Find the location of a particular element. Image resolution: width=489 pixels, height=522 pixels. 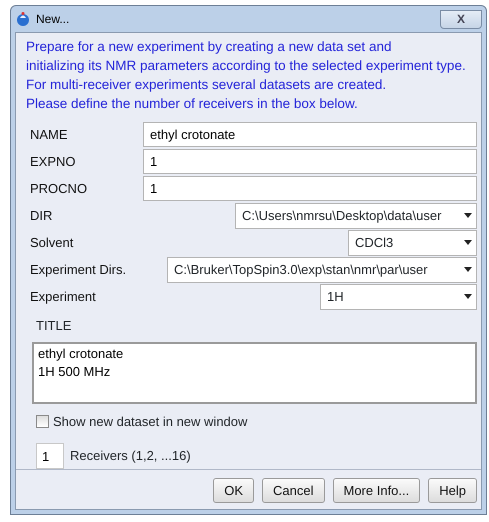

dropdown: C:\Users\nmrsu\Desktop\data\user is located at coordinates (356, 215).